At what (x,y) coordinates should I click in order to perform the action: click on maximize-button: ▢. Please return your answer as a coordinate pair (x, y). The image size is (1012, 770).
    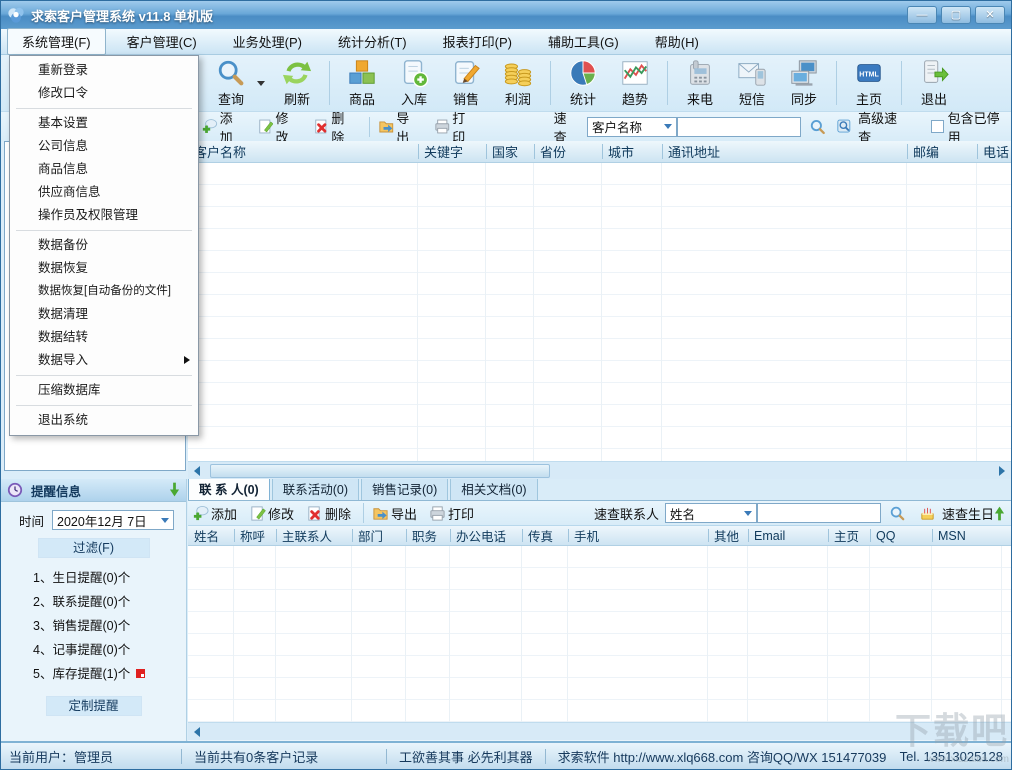
    Looking at the image, I should click on (956, 15).